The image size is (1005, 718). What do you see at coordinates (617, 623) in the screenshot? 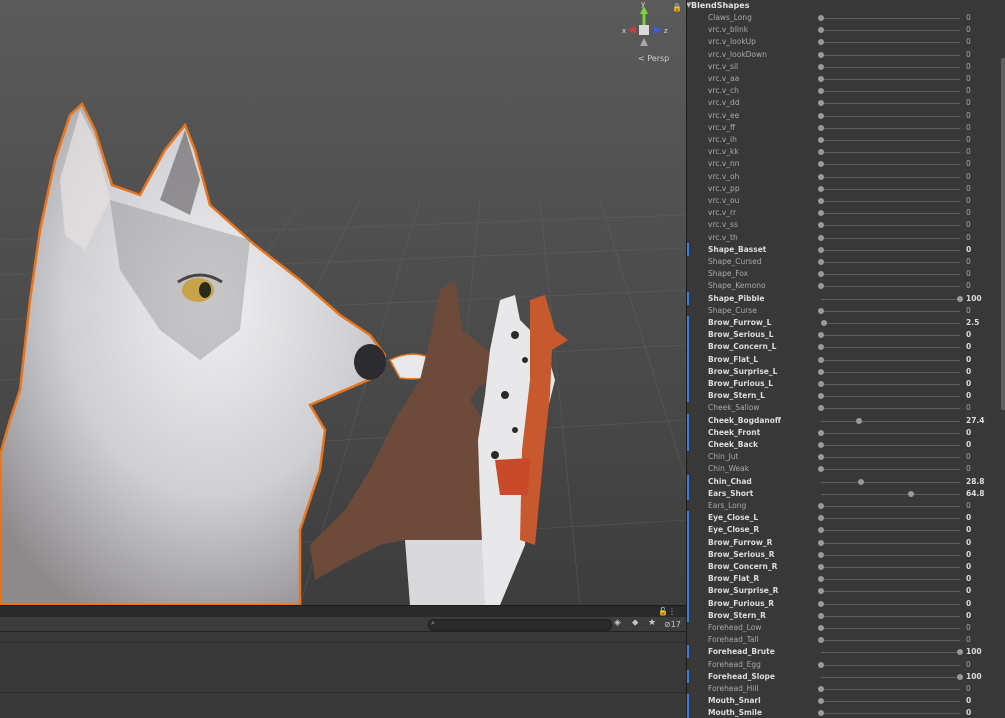
I see `cube-filter-icon: ◈` at bounding box center [617, 623].